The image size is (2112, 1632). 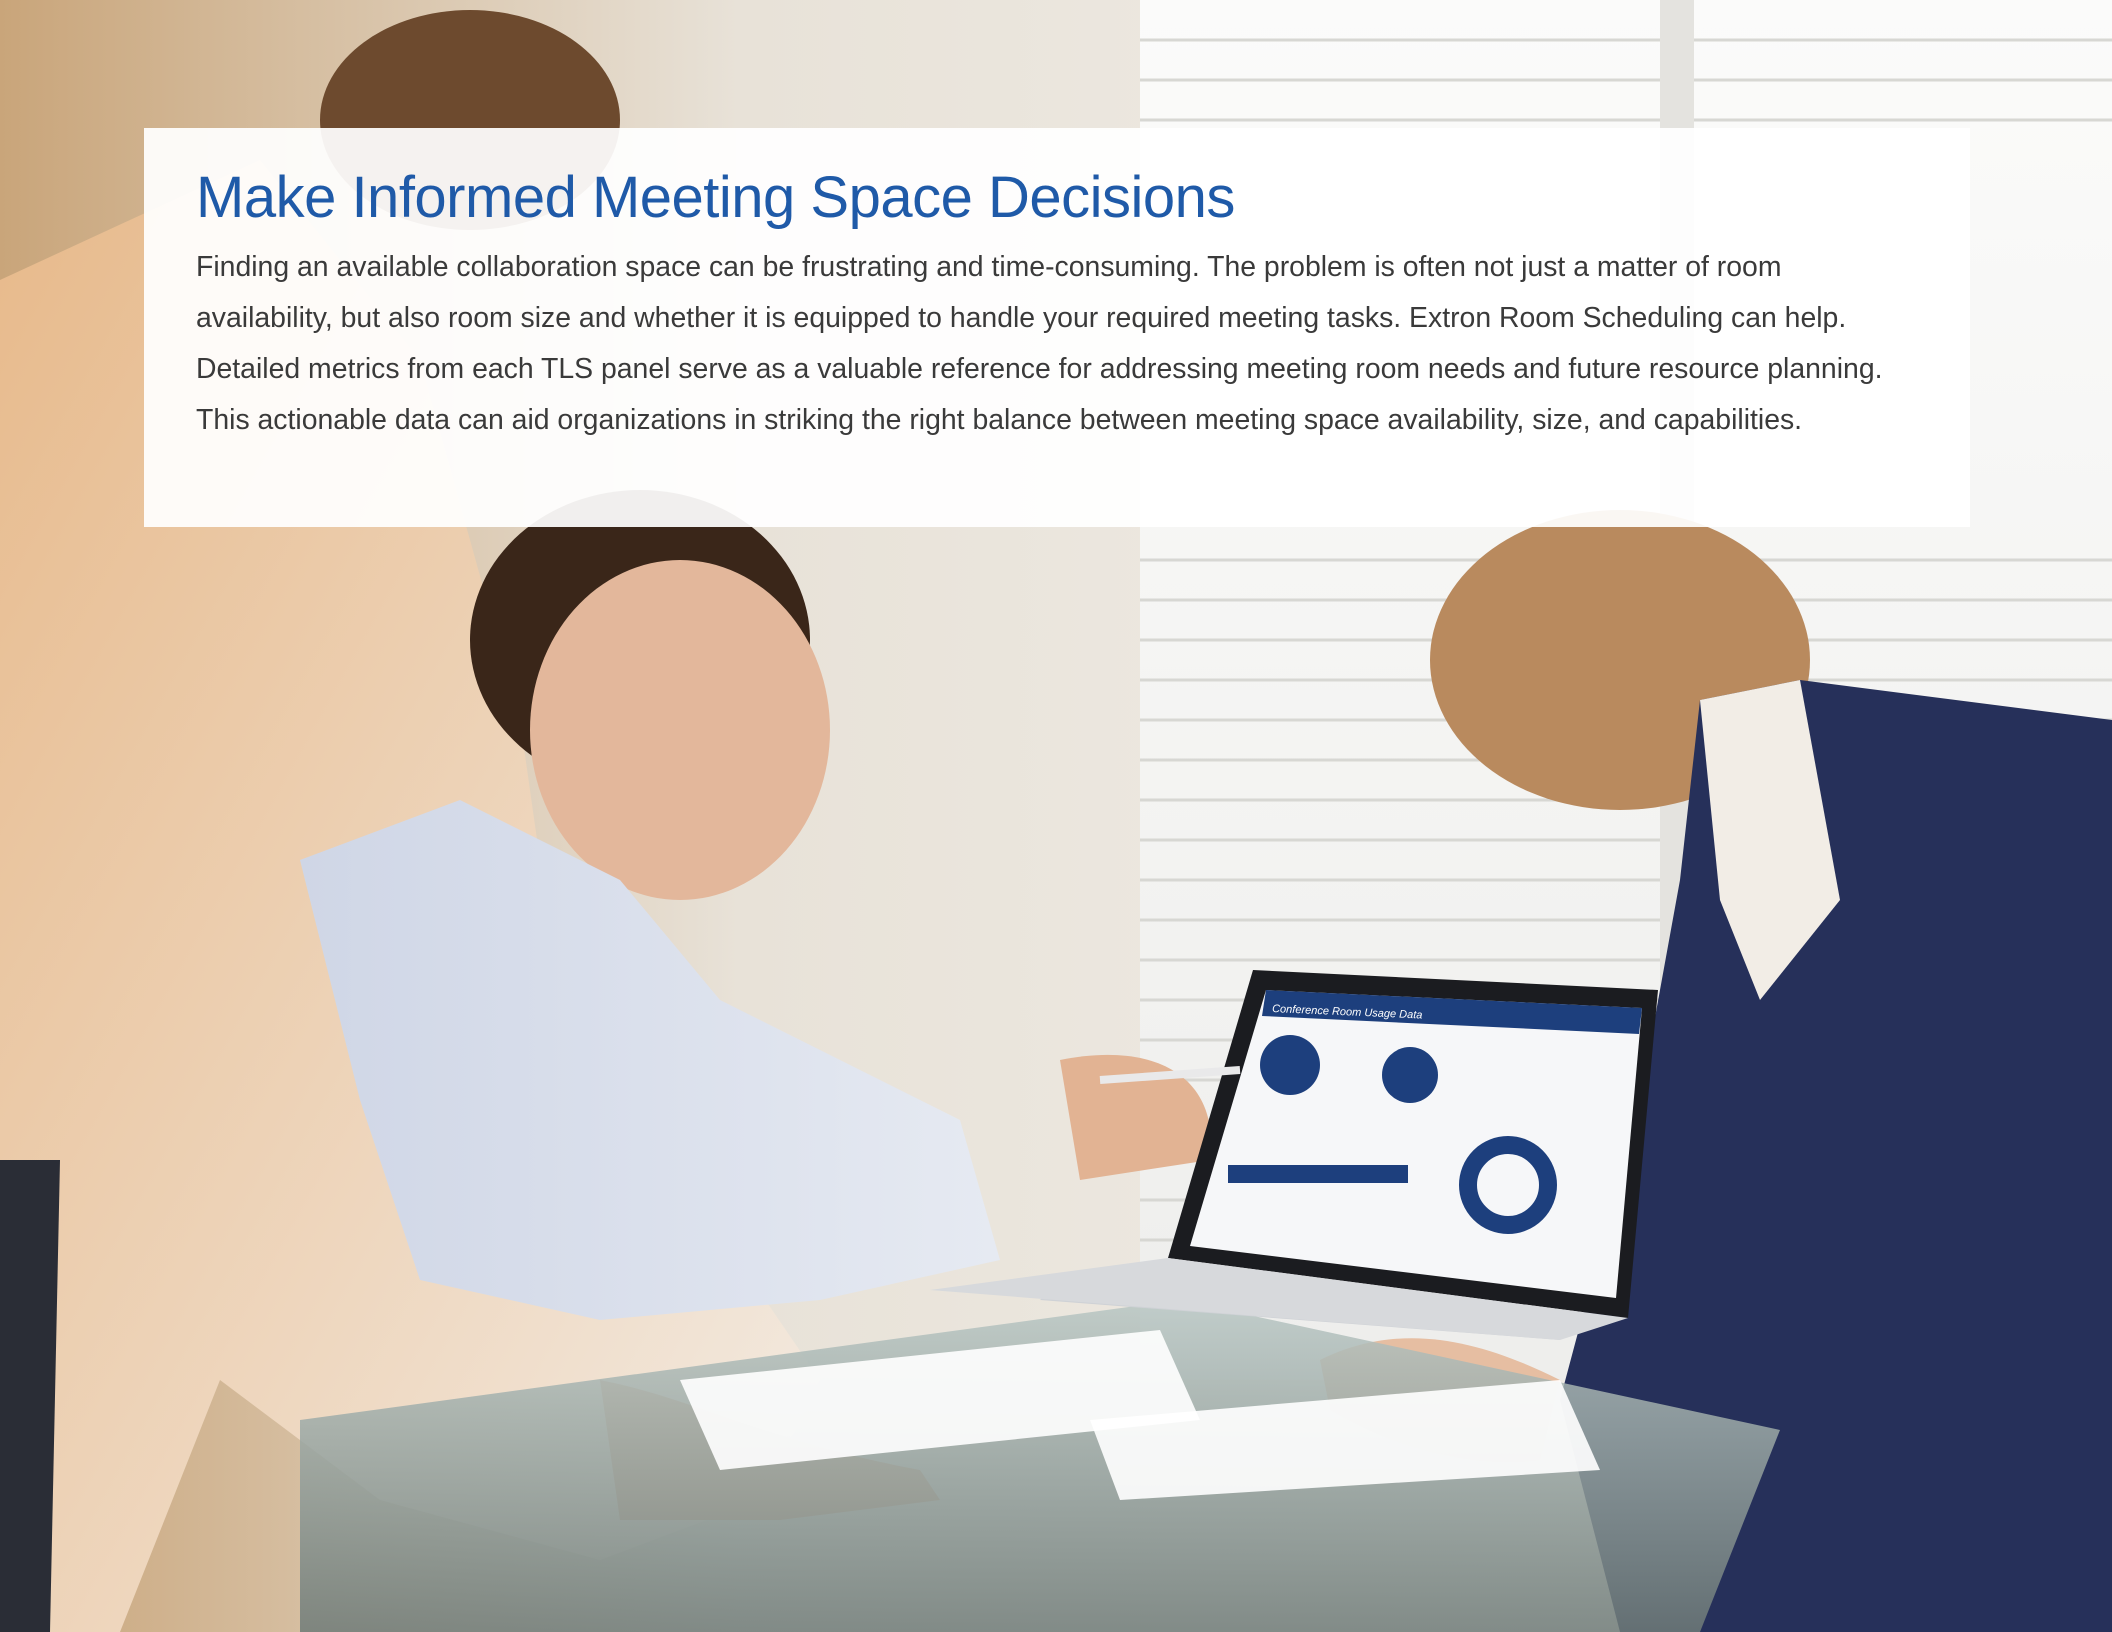 I want to click on page-title: Make Informed Meeting Space Decisions, so click(x=715, y=197).